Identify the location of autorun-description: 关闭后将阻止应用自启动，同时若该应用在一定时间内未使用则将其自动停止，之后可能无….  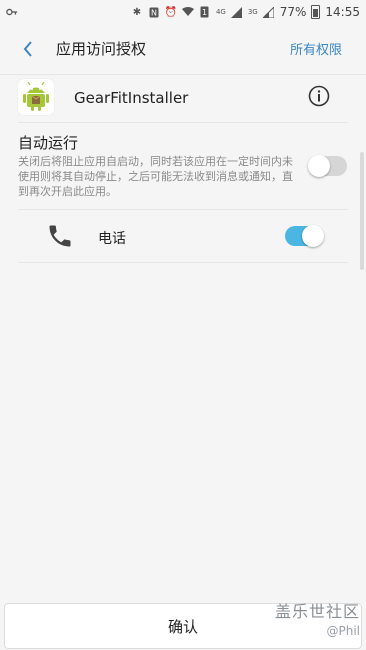
(155, 176).